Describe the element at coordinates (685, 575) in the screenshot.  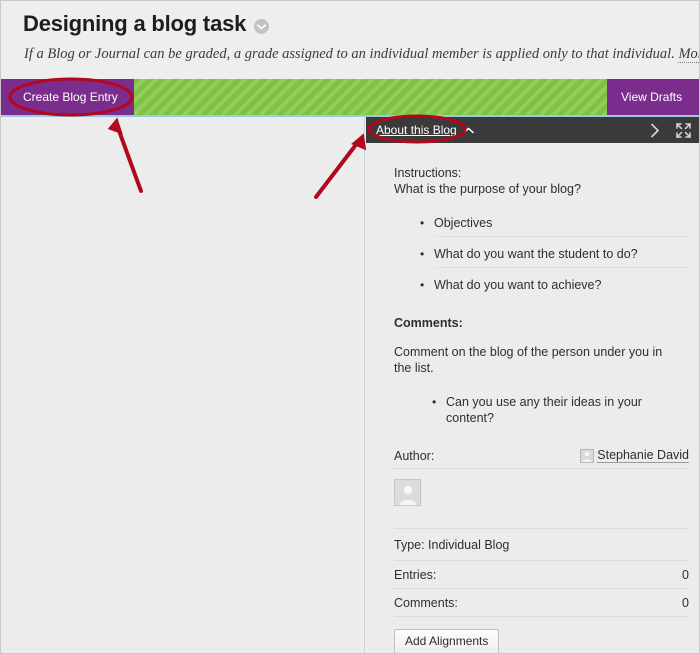
I see `entries-value: 0` at that location.